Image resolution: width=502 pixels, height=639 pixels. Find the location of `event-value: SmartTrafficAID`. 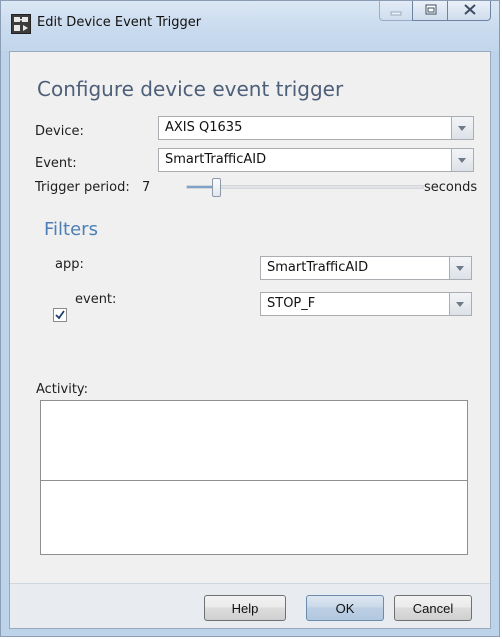

event-value: SmartTrafficAID is located at coordinates (216, 159).